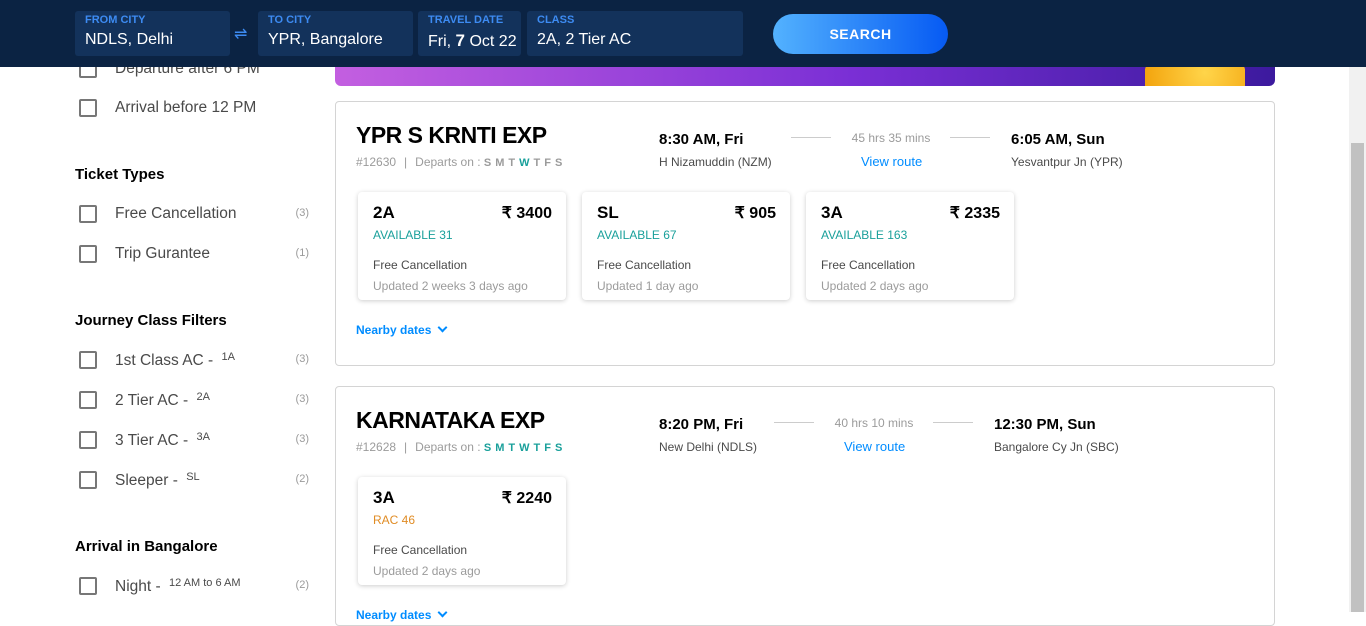 The image size is (1366, 626). Describe the element at coordinates (176, 213) in the screenshot. I see `filter-label: Free Cancellation` at that location.